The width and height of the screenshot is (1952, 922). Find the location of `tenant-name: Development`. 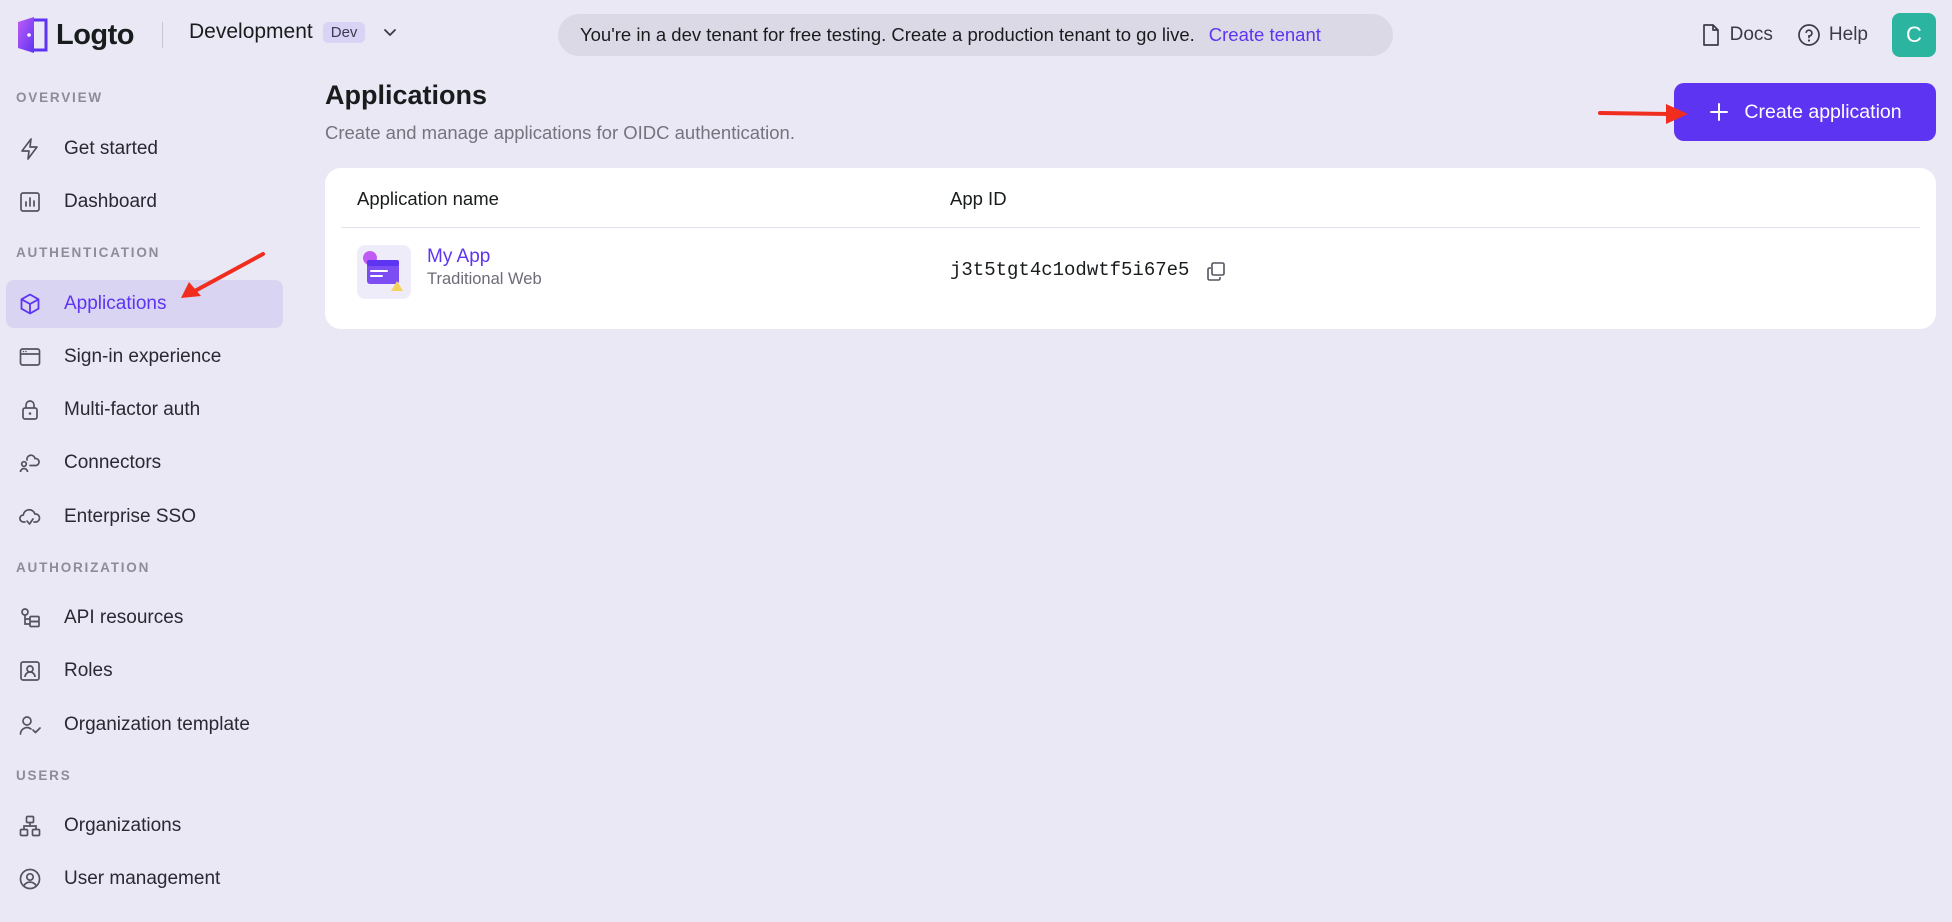

tenant-name: Development is located at coordinates (251, 31).